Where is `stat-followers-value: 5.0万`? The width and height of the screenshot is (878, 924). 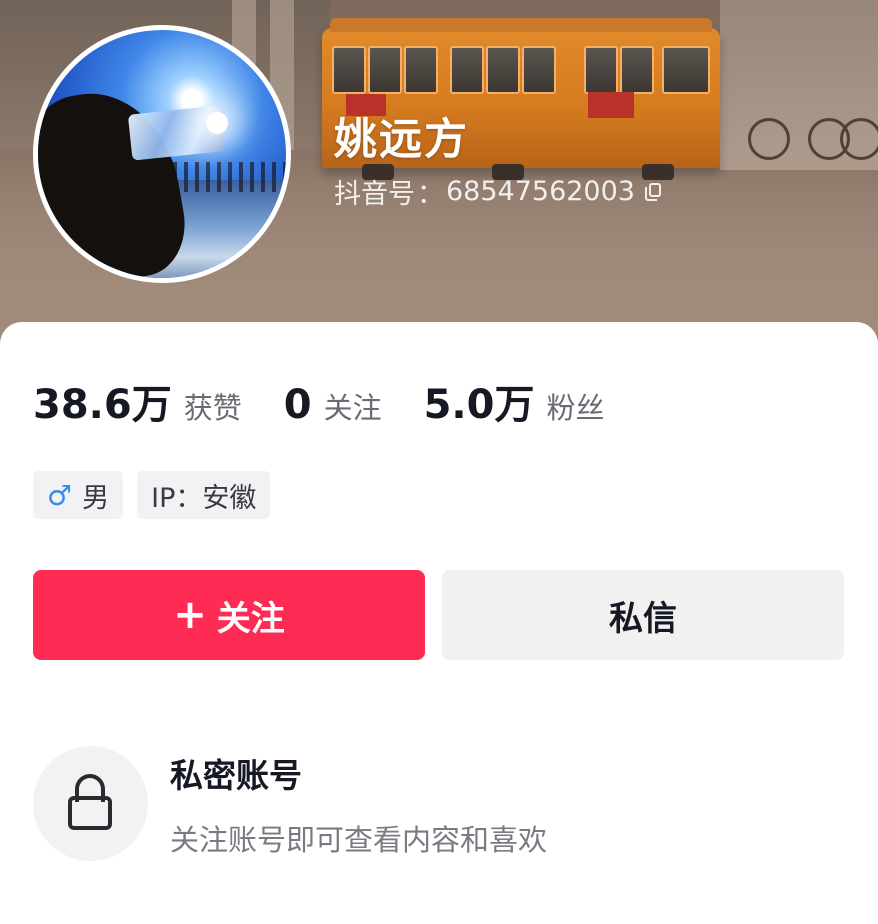
stat-followers-value: 5.0万 is located at coordinates (479, 405).